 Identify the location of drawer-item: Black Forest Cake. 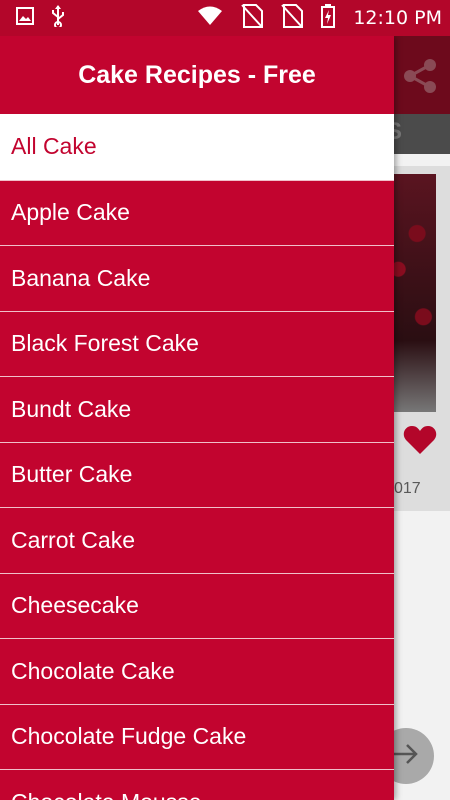
(197, 343).